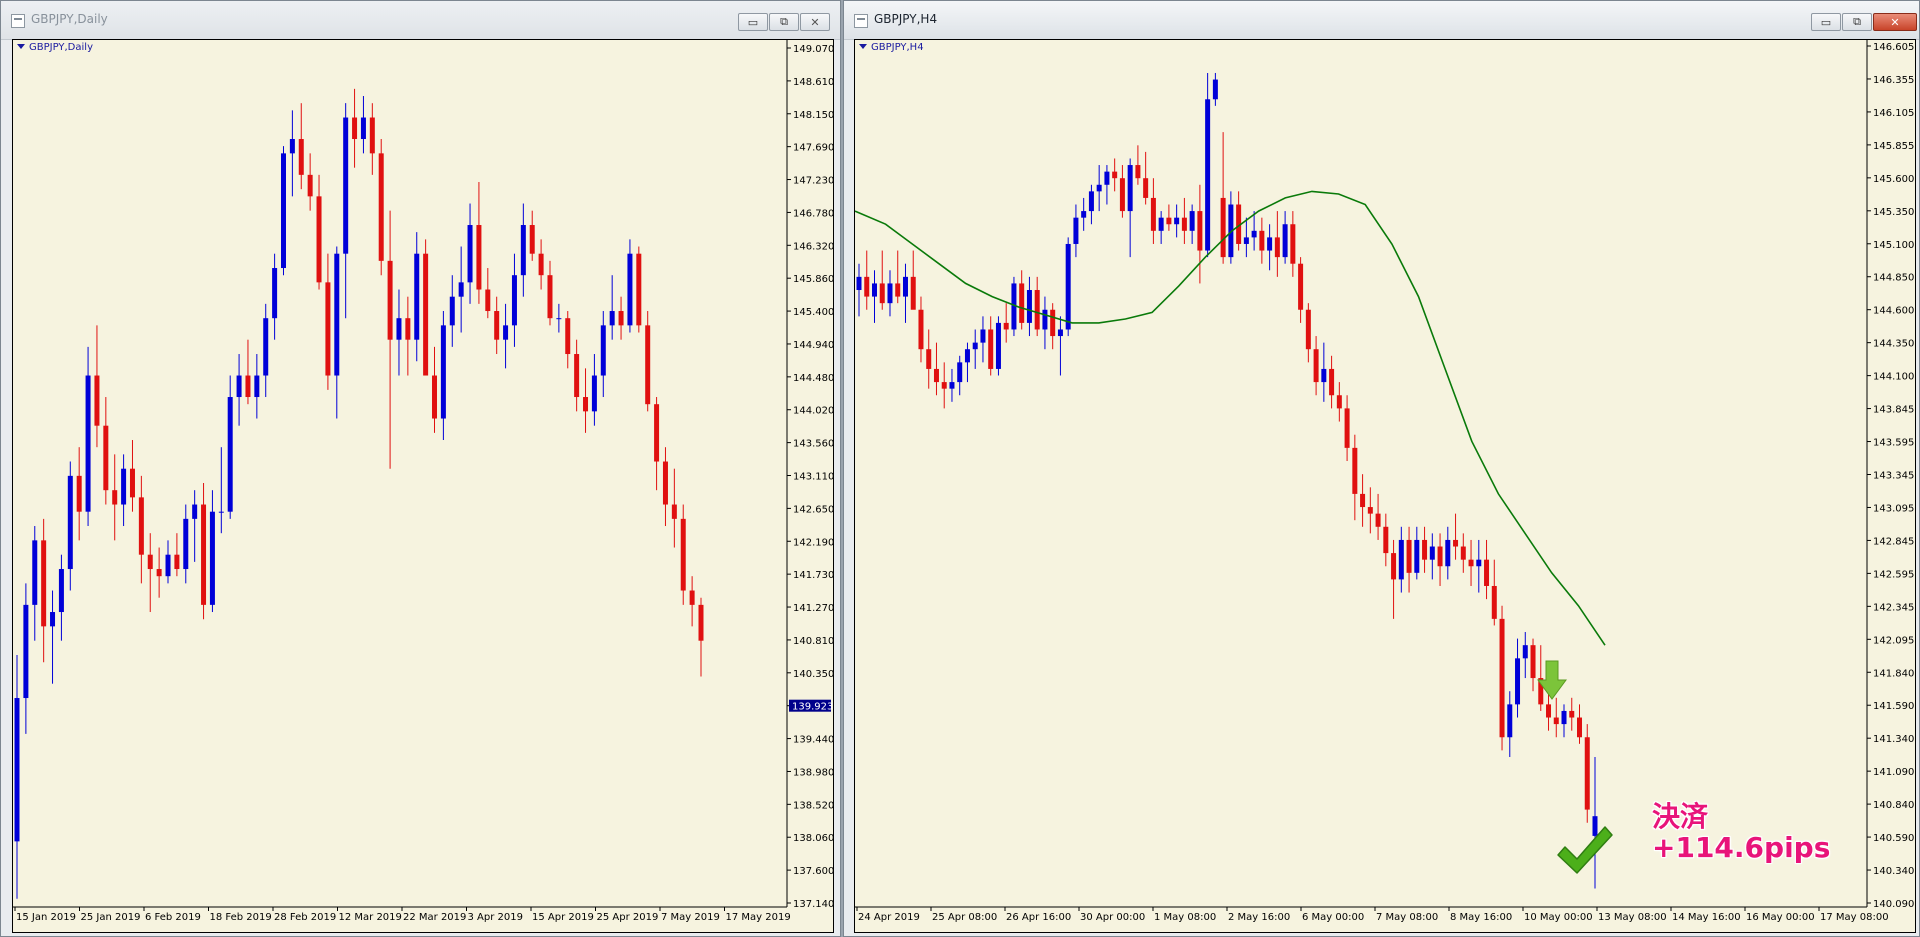 This screenshot has height=937, width=1920. Describe the element at coordinates (813, 411) in the screenshot. I see `y-tick-label: 144.020` at that location.